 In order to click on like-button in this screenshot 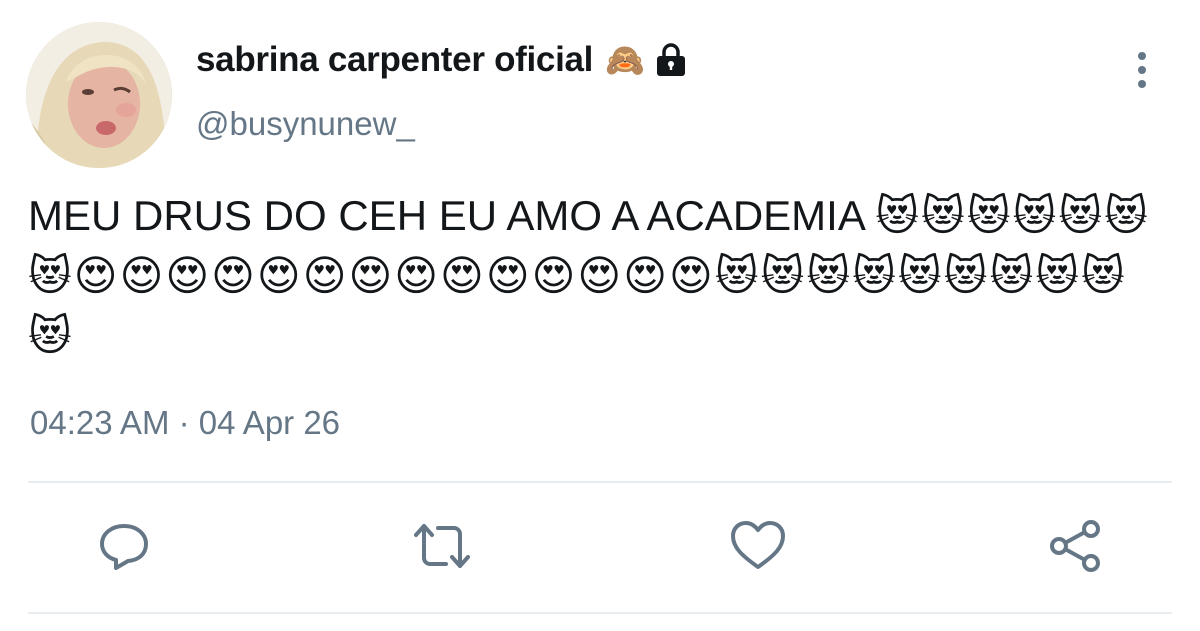, I will do `click(758, 546)`.